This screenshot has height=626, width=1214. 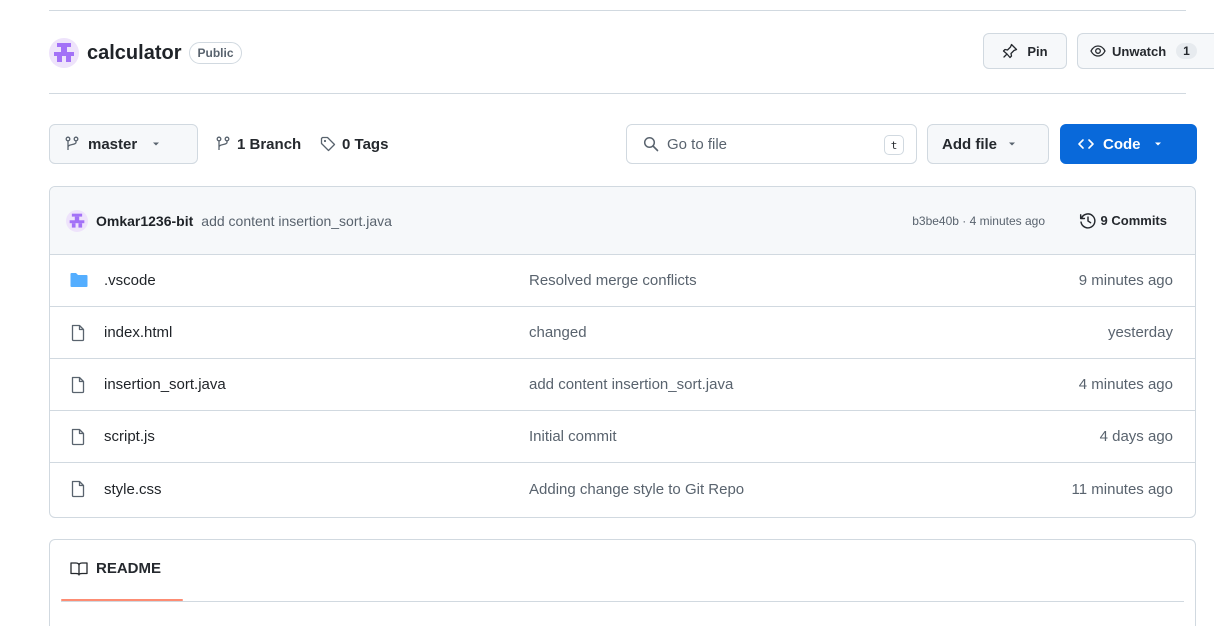 I want to click on folder-icon, so click(x=79, y=280).